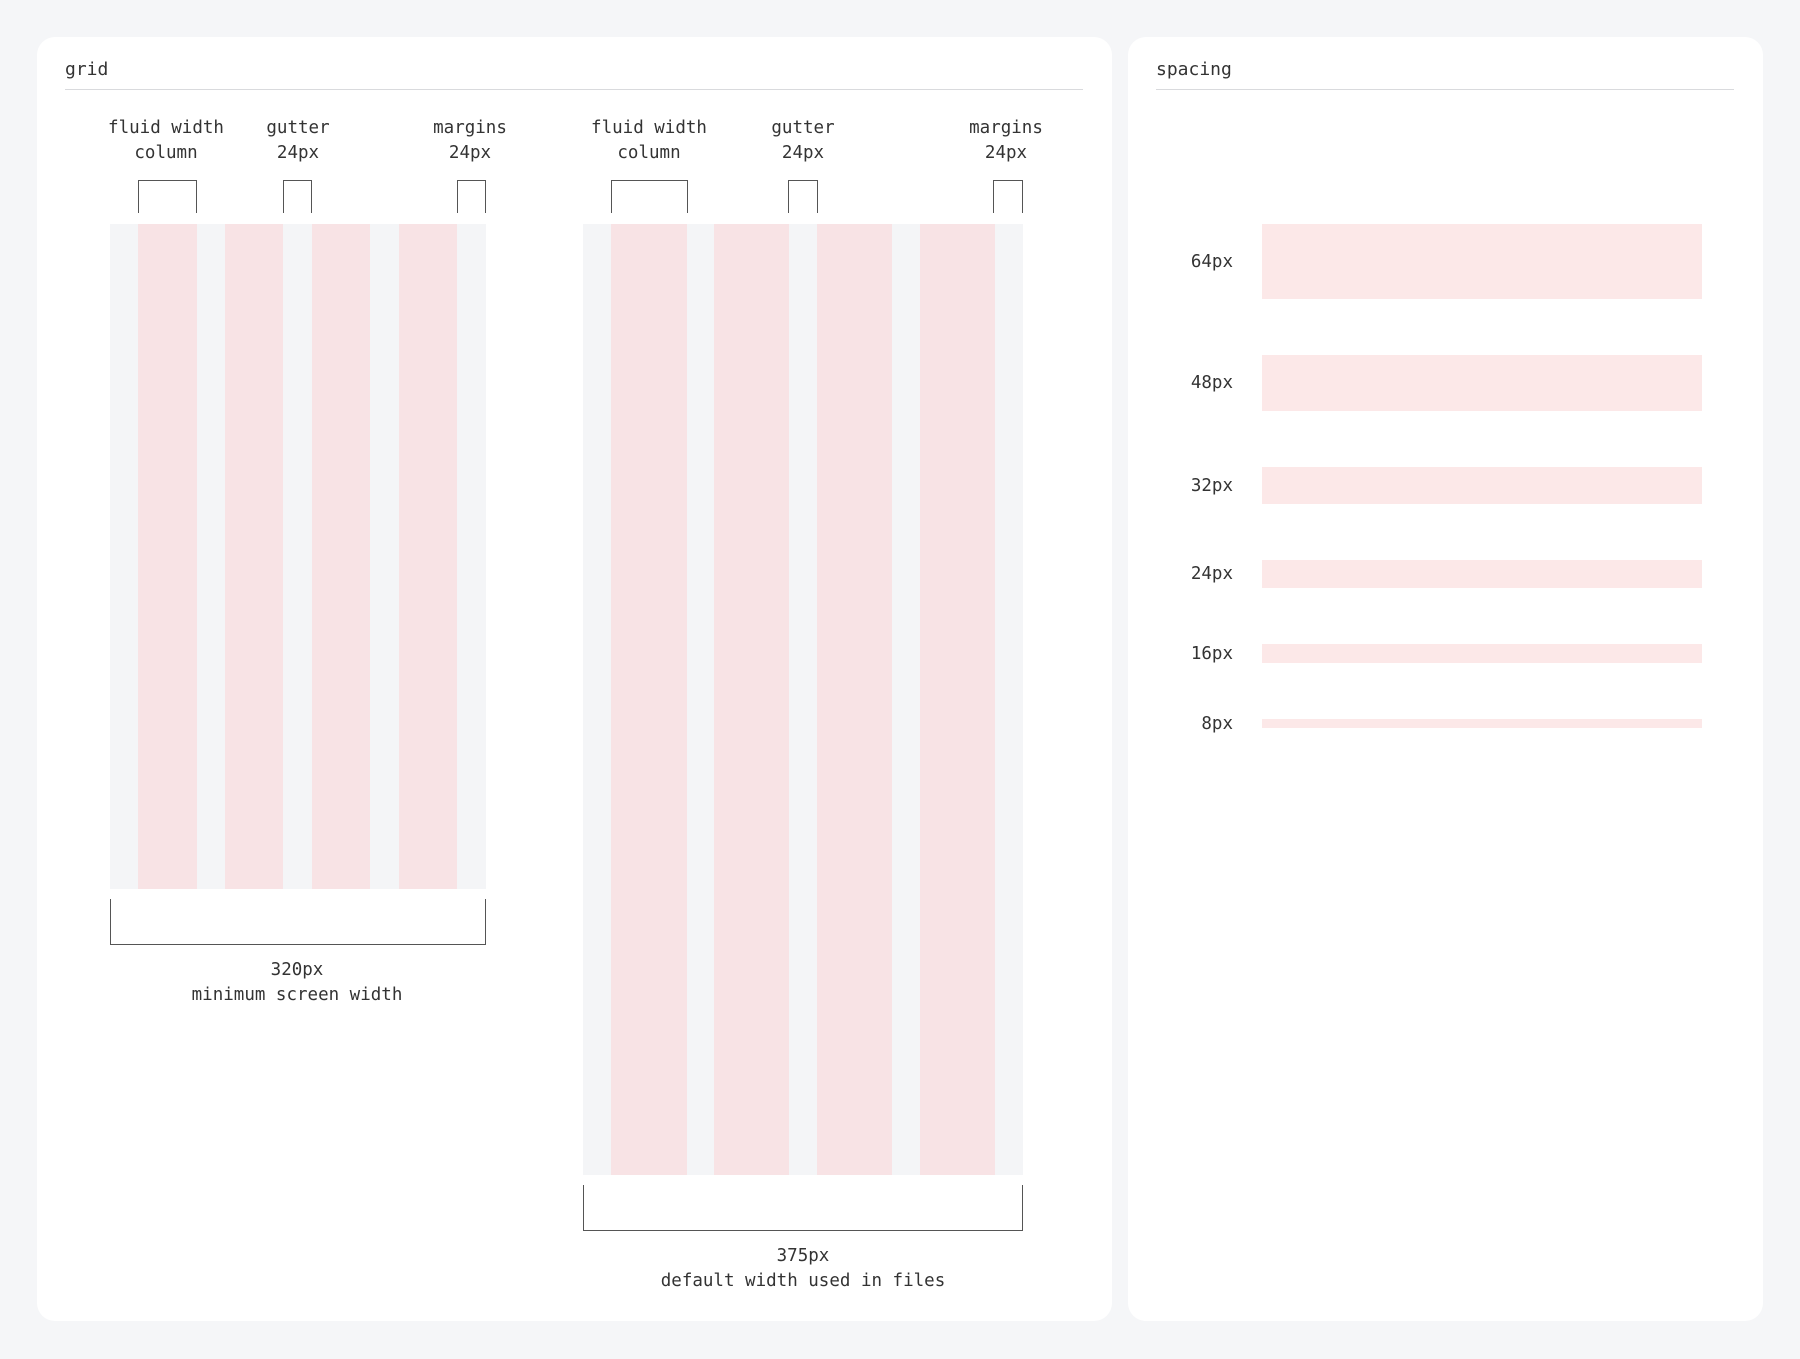 The height and width of the screenshot is (1359, 1800). I want to click on small-grid-margins-label-line2: 24px, so click(470, 153).